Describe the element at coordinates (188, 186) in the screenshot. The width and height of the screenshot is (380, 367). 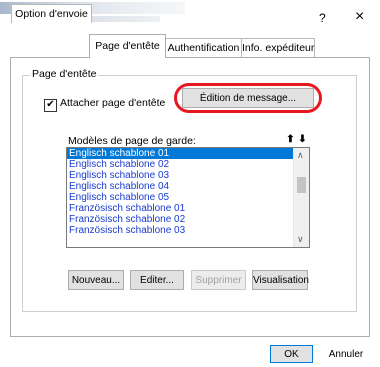
I see `list-item: Englisch schablone 04` at that location.